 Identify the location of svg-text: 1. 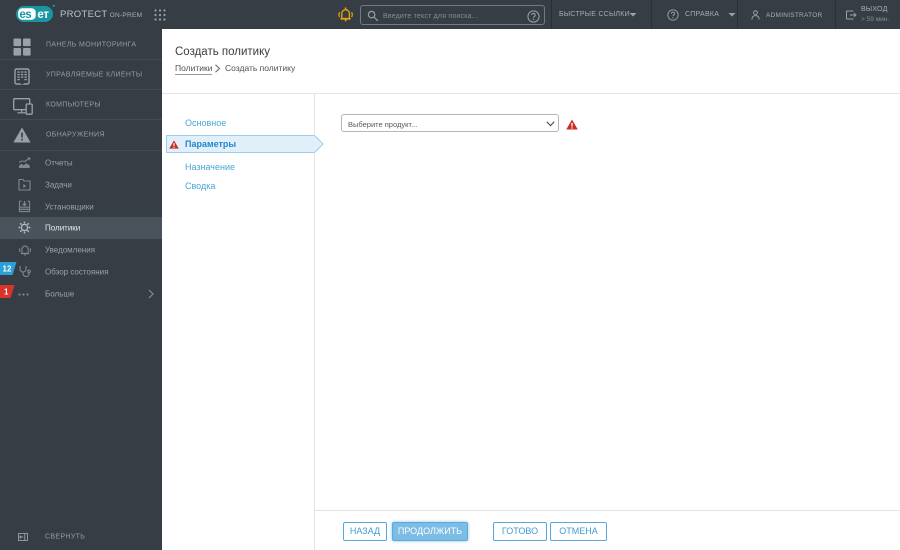
(6, 292).